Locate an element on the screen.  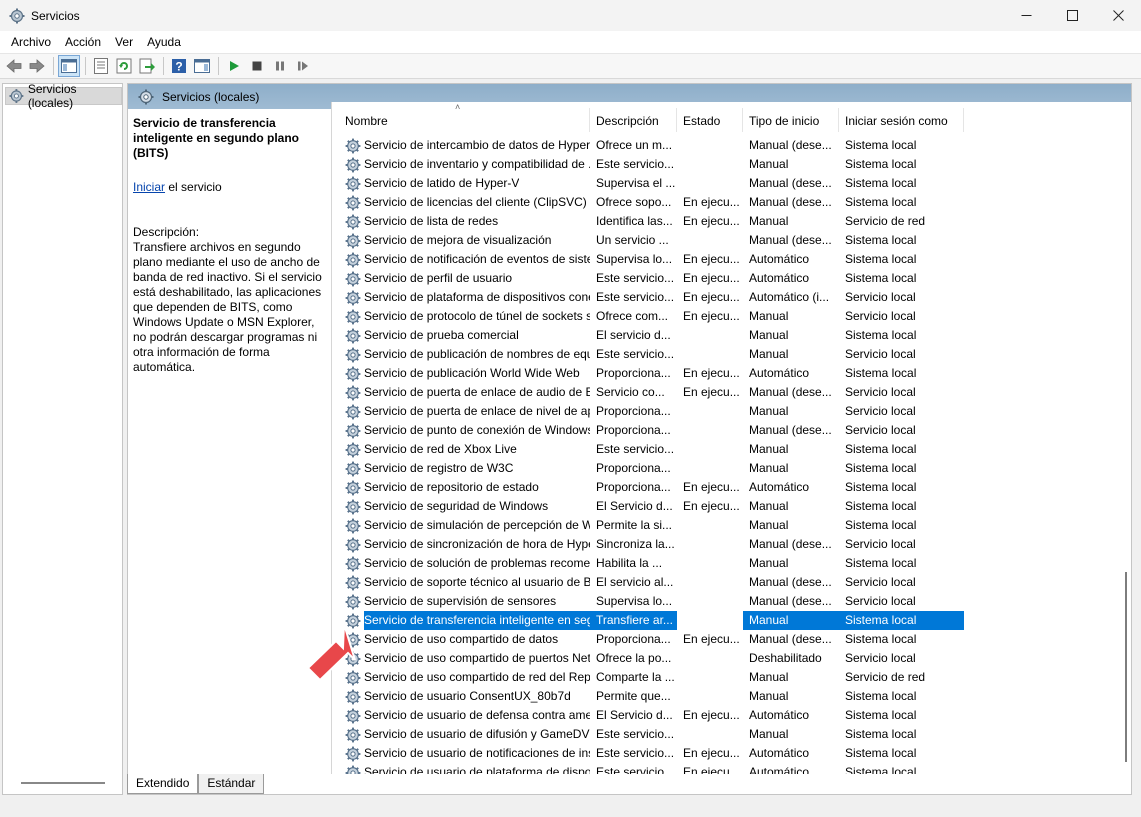
close-button is located at coordinates (1118, 15).